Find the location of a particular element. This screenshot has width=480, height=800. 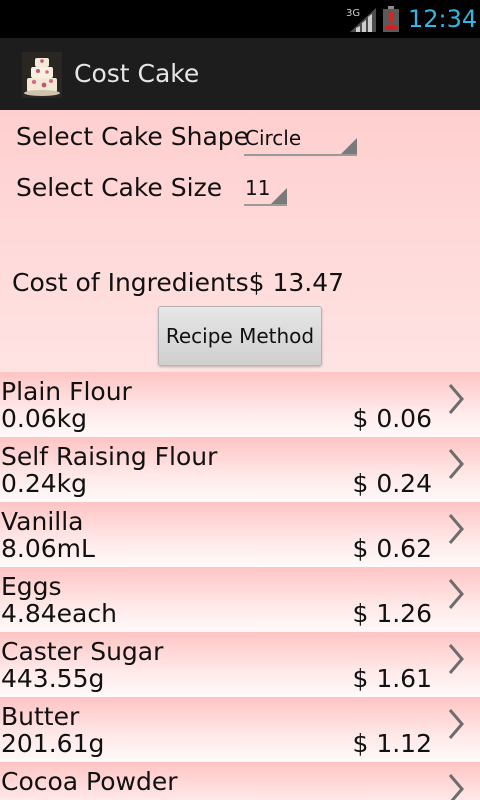

size-label: Select Cake Size is located at coordinates (119, 187).